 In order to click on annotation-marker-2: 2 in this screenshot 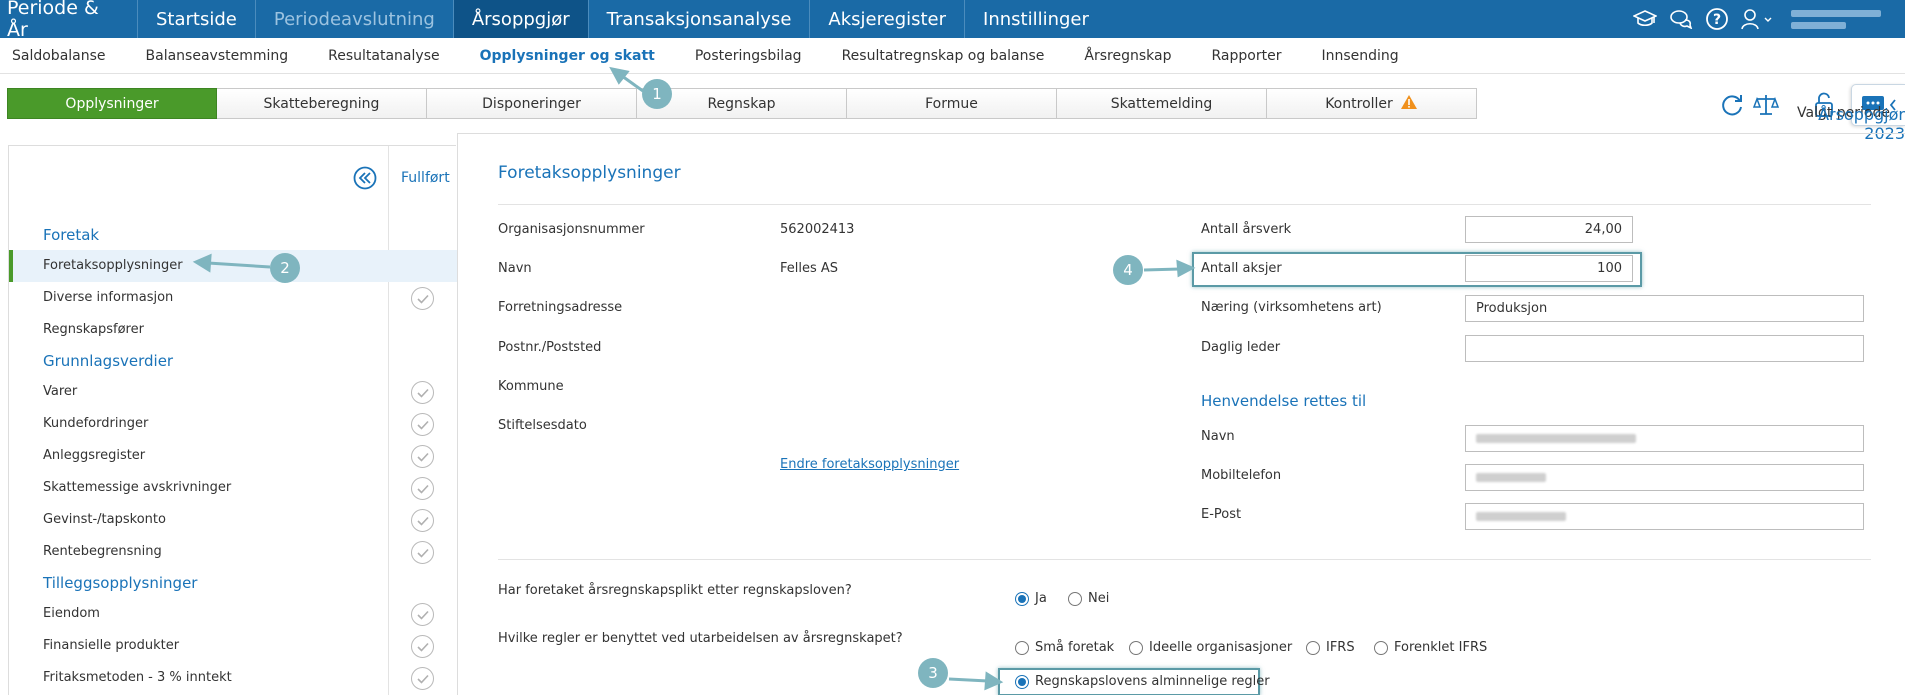, I will do `click(285, 268)`.